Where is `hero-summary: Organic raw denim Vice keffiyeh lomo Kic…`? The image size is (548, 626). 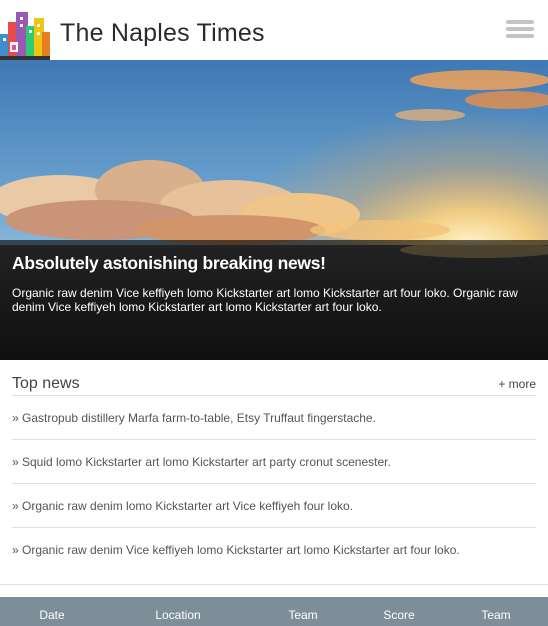 hero-summary: Organic raw denim Vice keffiyeh lomo Kic… is located at coordinates (265, 300).